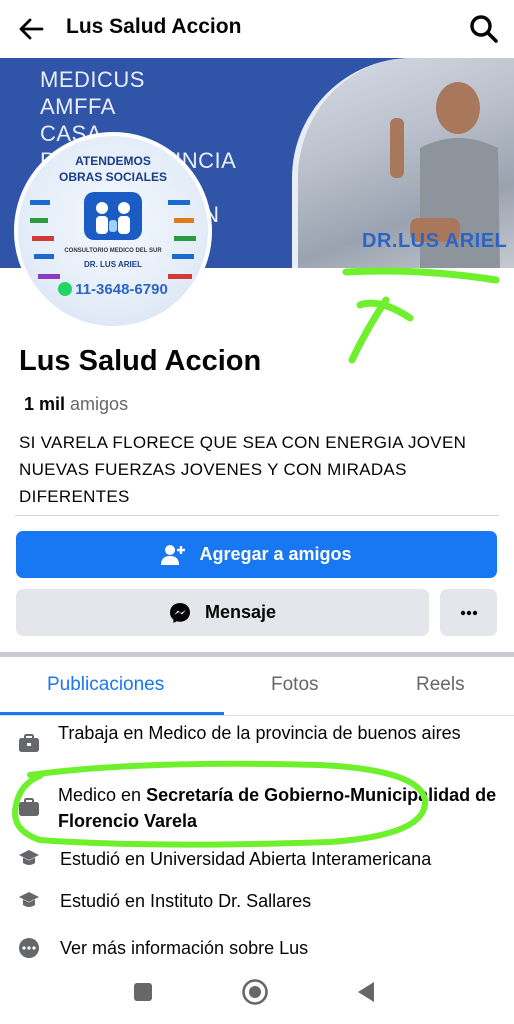 This screenshot has height=1024, width=514. I want to click on avatar-clinic-name: CONSULTORIO MEDICO DEL SUR, so click(113, 251).